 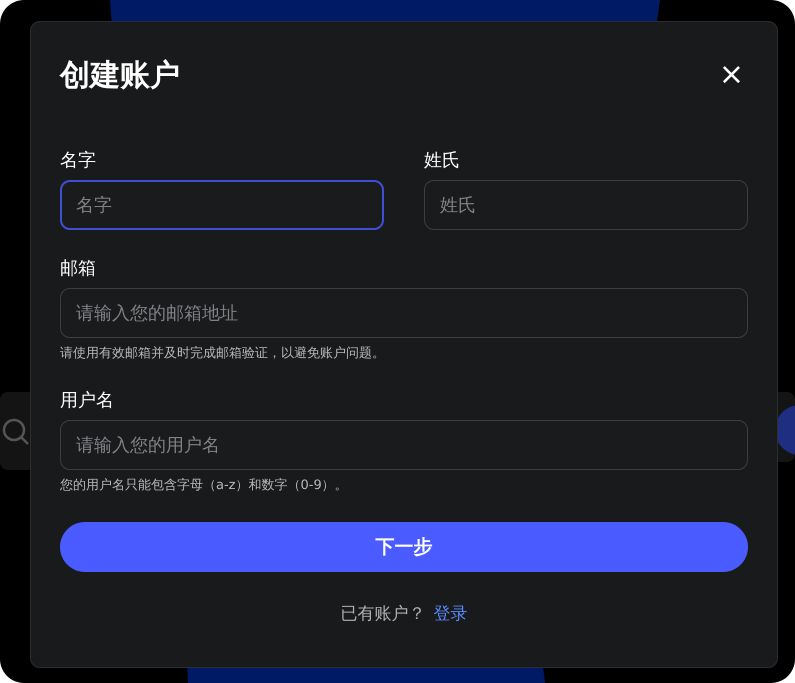 I want to click on field-hint: 您的用户名只能包含字母（a-z）和数字（0-9）。, so click(x=204, y=485).